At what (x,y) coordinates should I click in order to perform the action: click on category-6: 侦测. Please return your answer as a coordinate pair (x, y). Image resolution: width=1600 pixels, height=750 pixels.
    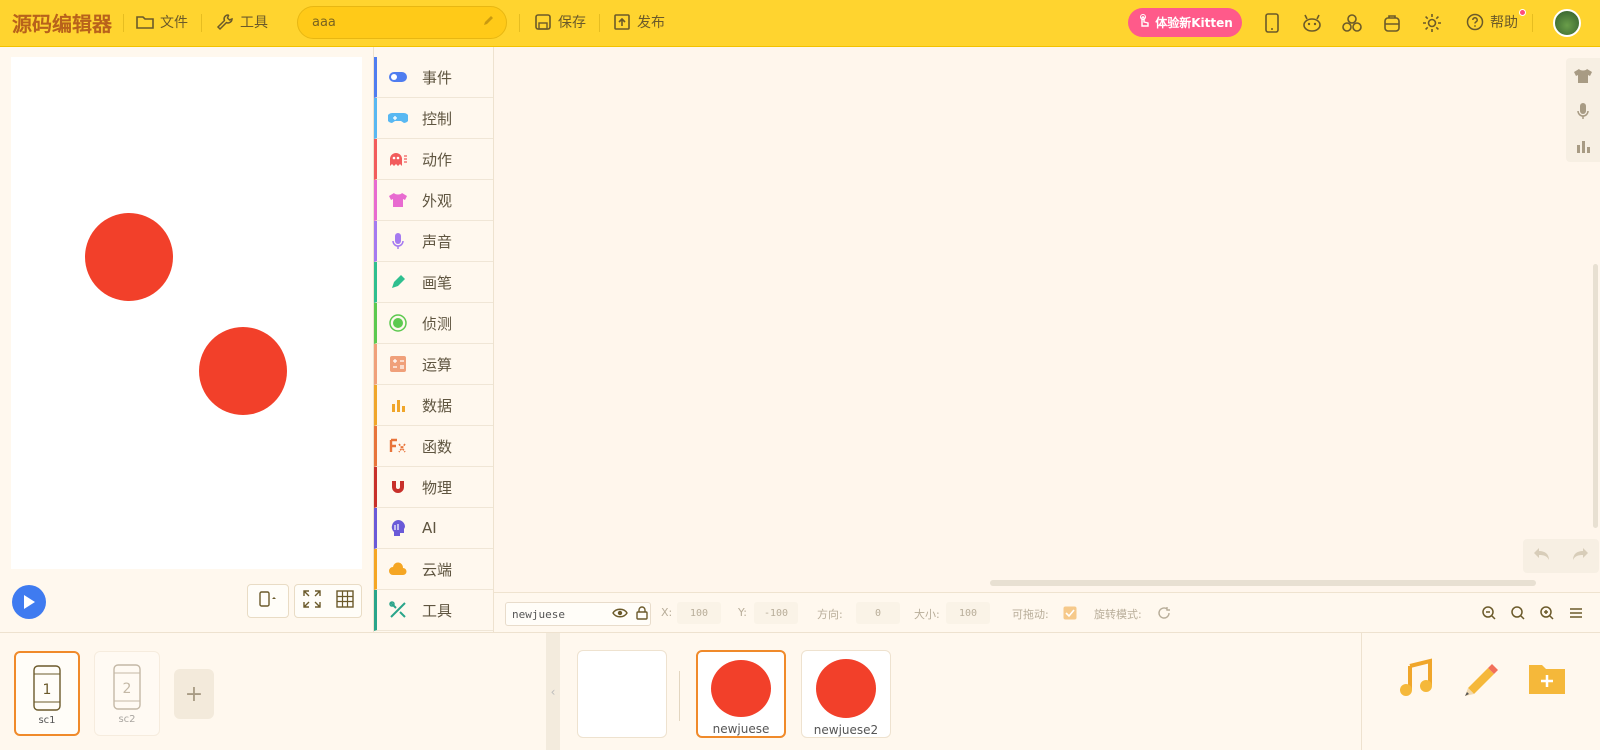
    Looking at the image, I should click on (433, 323).